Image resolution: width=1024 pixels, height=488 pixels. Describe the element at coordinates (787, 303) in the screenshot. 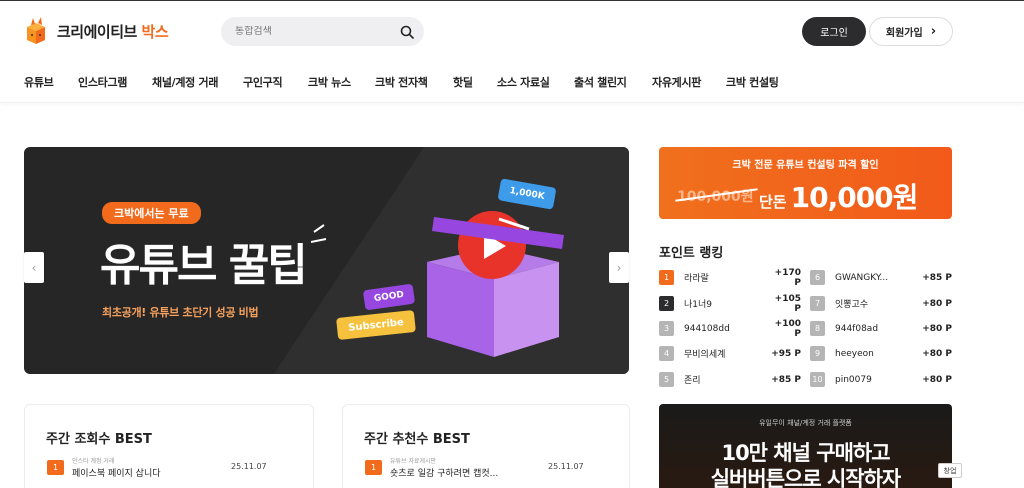

I see `rank-points: +105 P` at that location.